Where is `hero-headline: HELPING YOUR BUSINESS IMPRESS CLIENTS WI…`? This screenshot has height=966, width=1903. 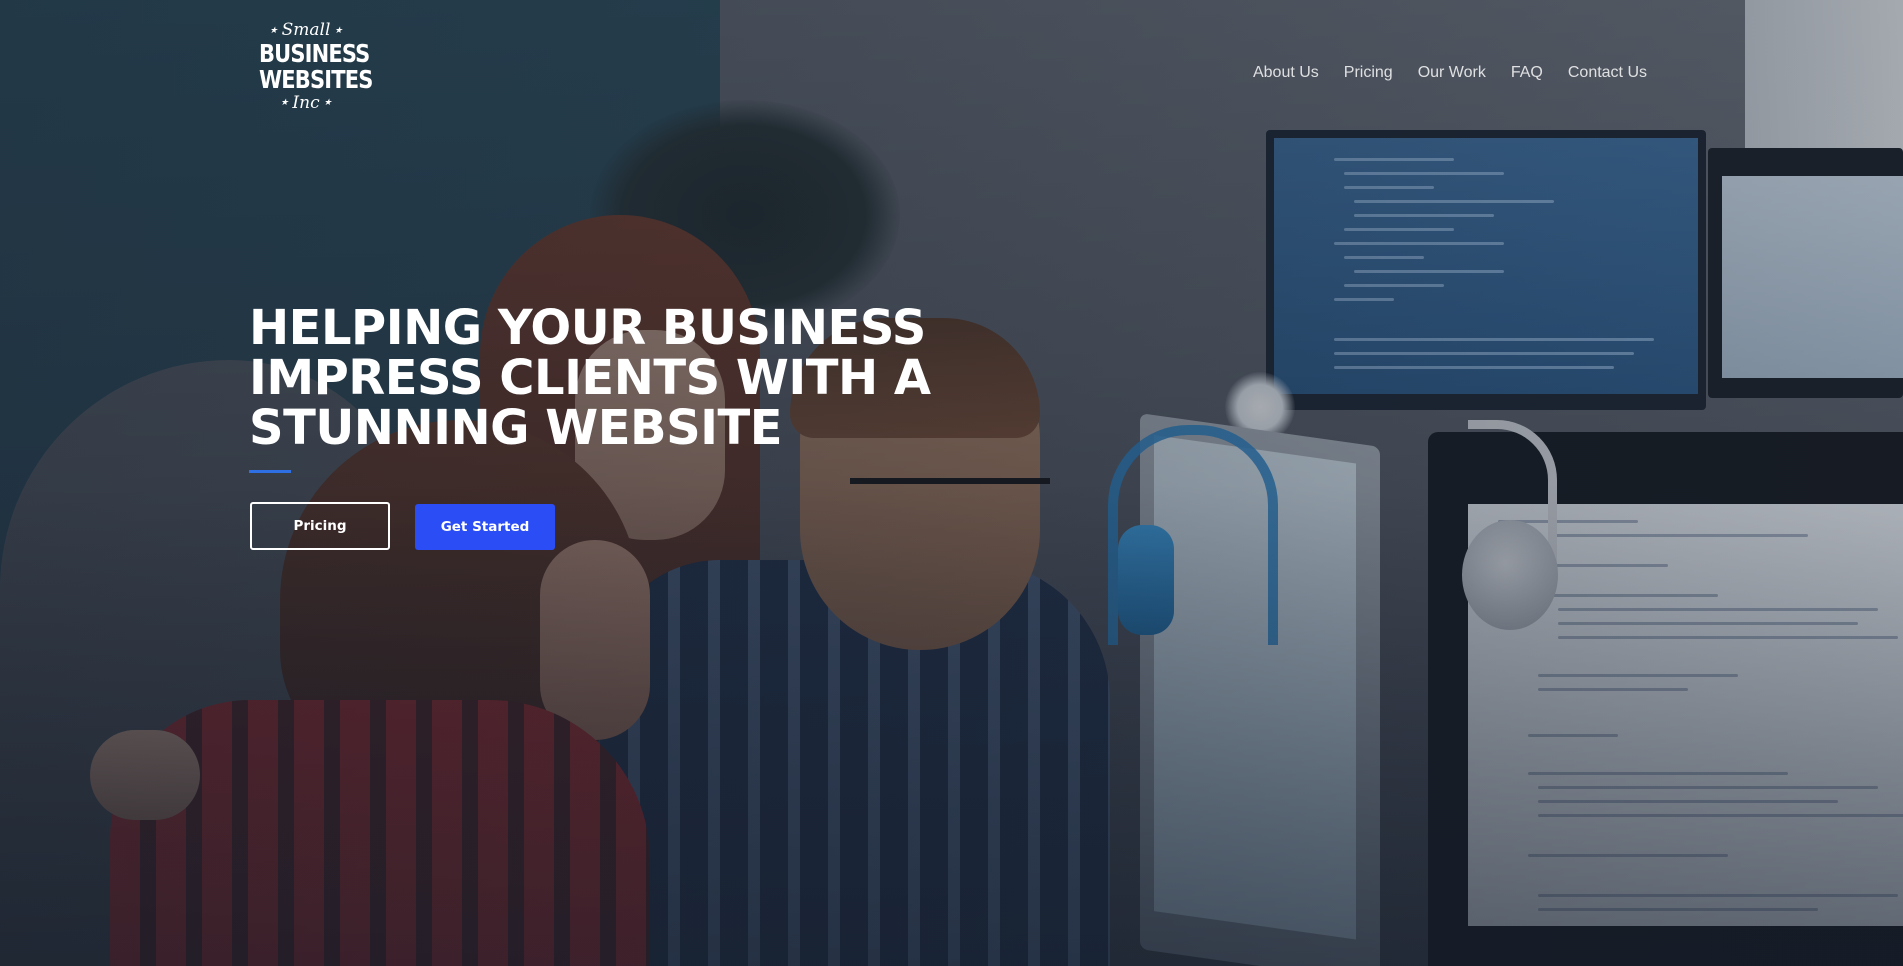
hero-headline: HELPING YOUR BUSINESS IMPRESS CLIENTS WI… is located at coordinates (629, 378).